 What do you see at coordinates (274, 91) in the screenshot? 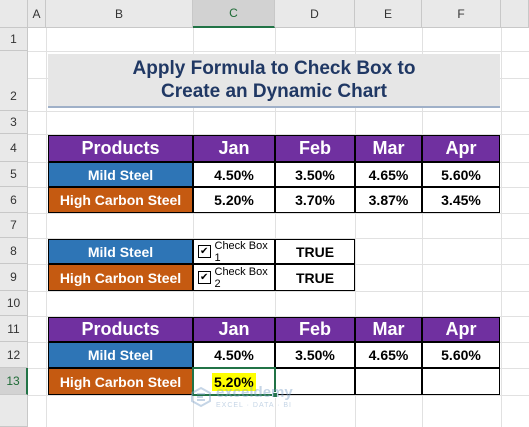
I see `title-line-2: Create an Dynamic Chart` at bounding box center [274, 91].